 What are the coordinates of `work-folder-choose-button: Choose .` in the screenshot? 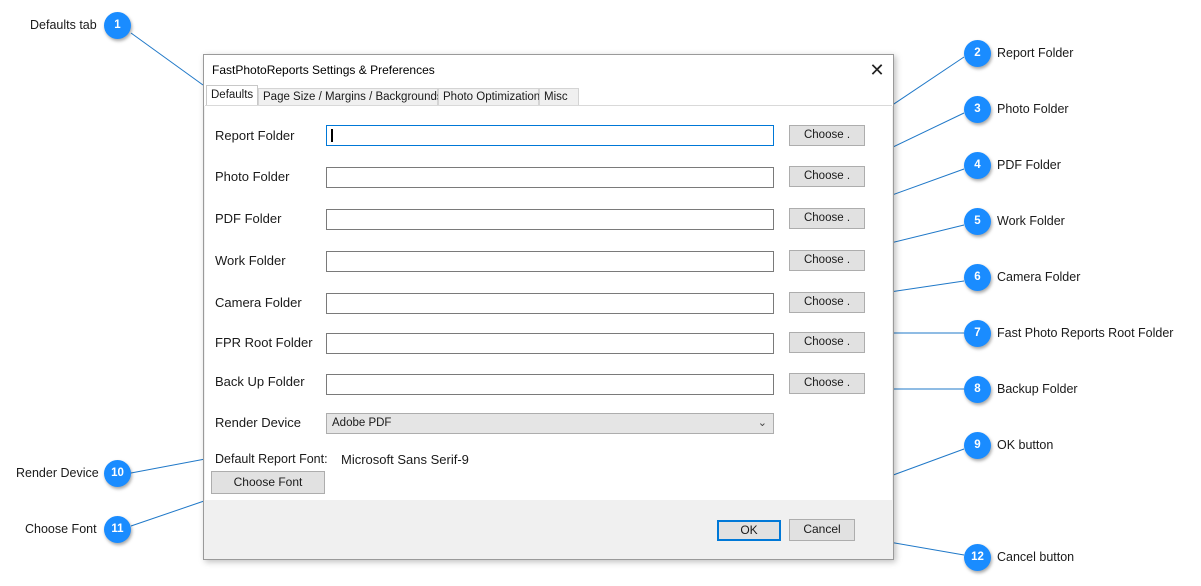 It's located at (827, 260).